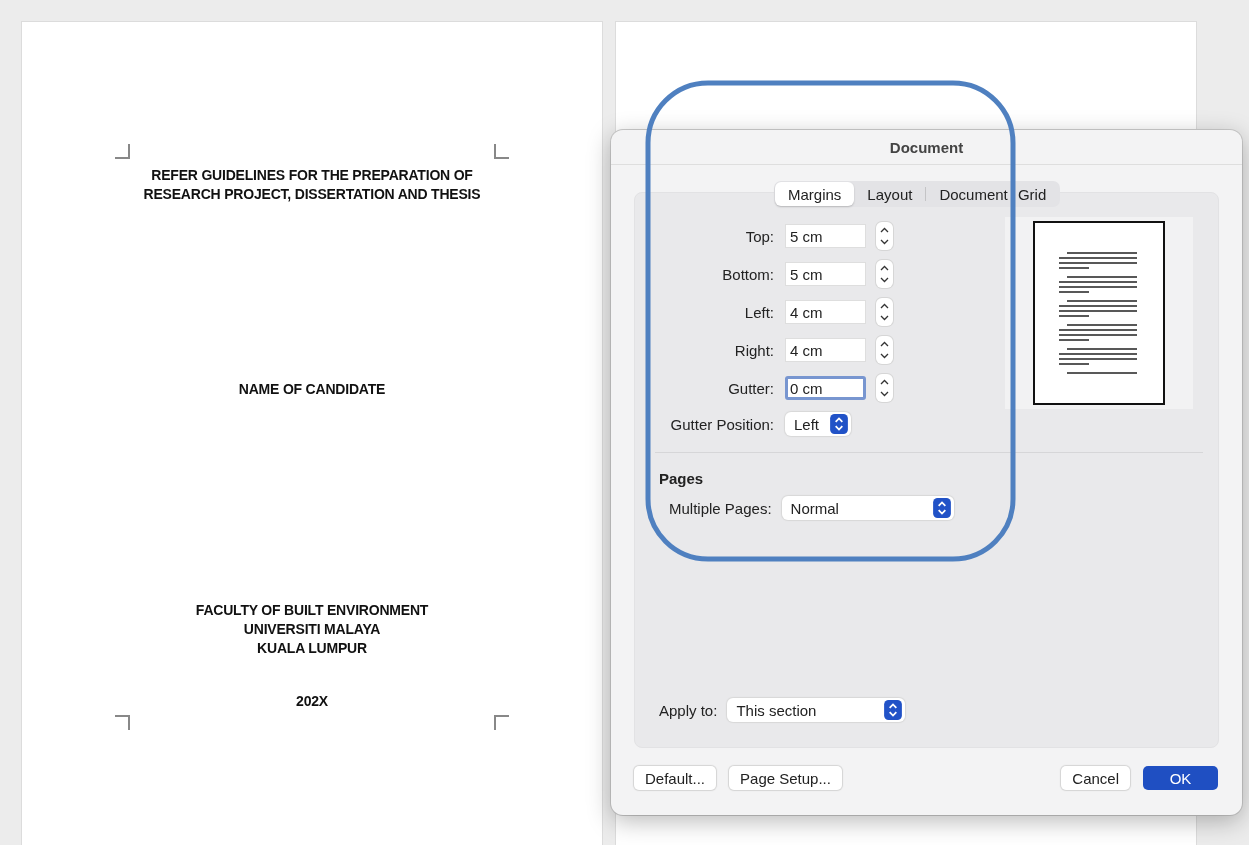  What do you see at coordinates (750, 388) in the screenshot?
I see `field-label: Gutter:` at bounding box center [750, 388].